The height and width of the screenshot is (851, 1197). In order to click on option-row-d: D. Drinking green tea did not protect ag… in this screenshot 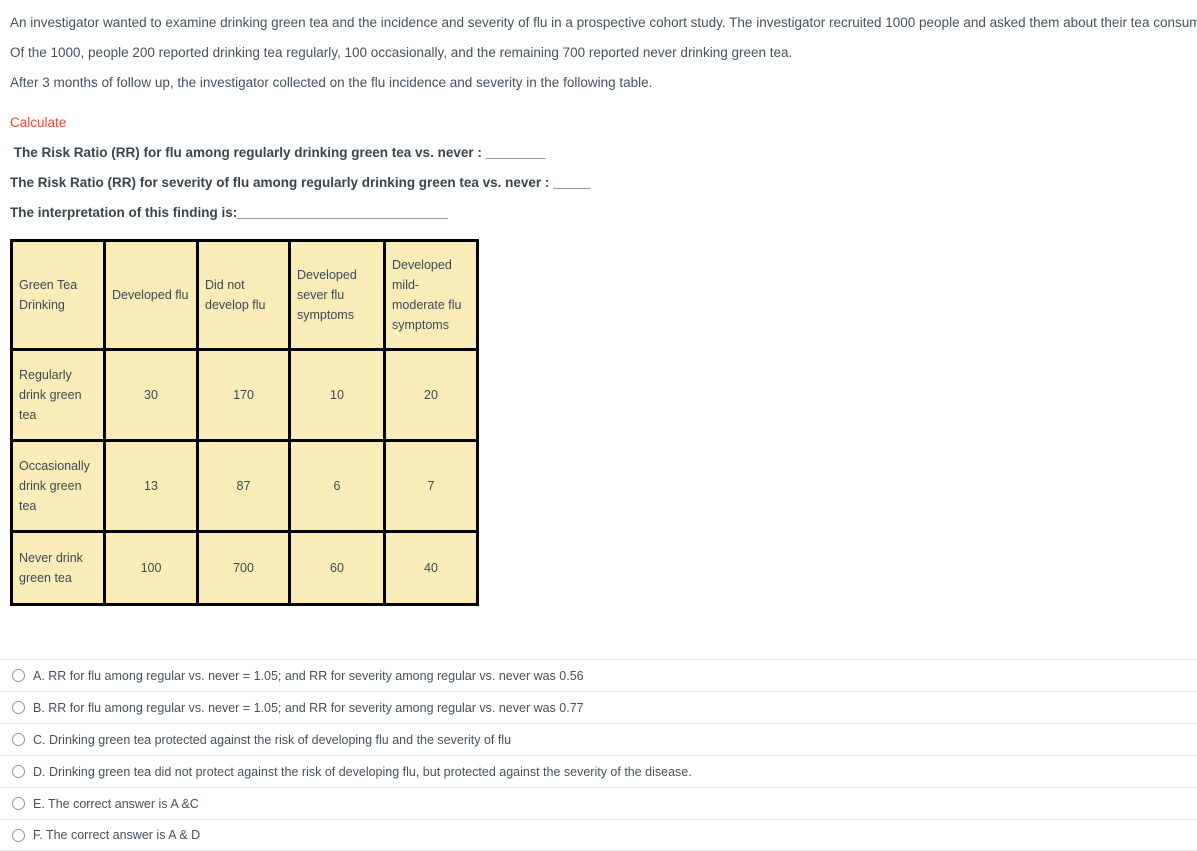, I will do `click(598, 771)`.